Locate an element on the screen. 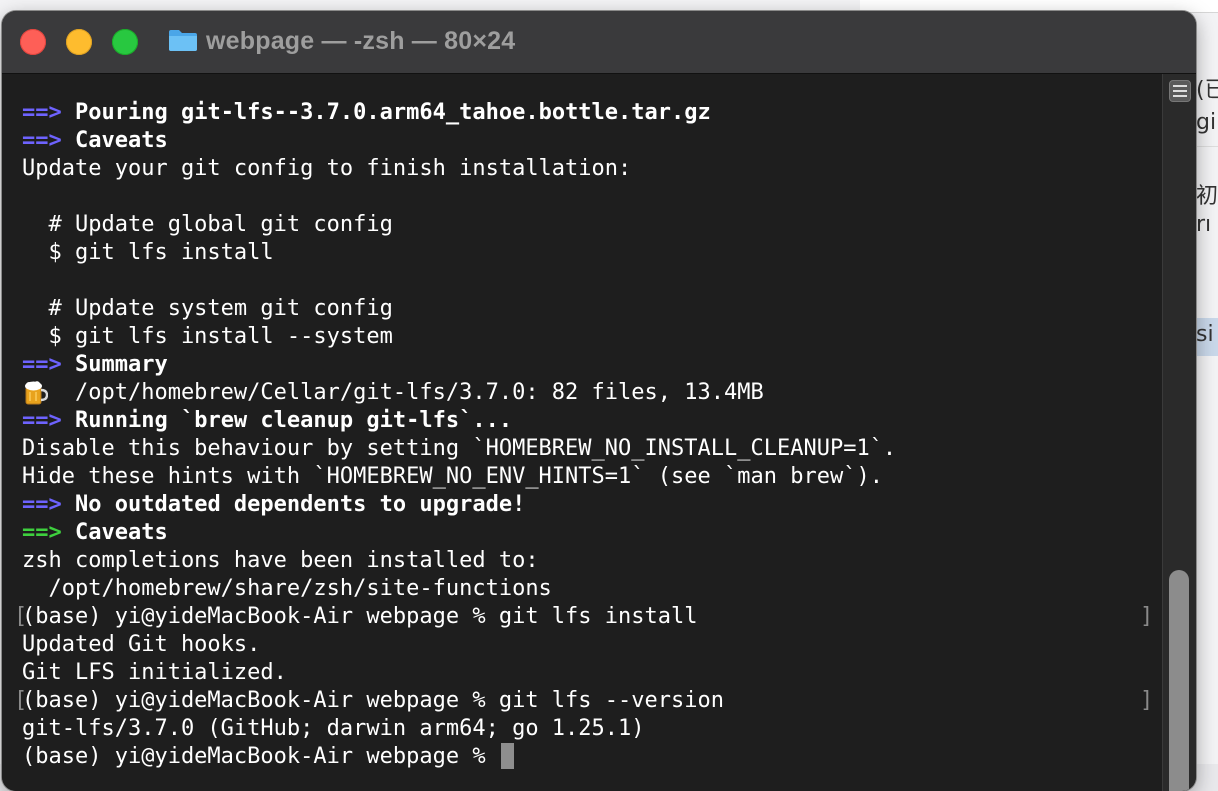  scroll-thumb is located at coordinates (1179, 680).